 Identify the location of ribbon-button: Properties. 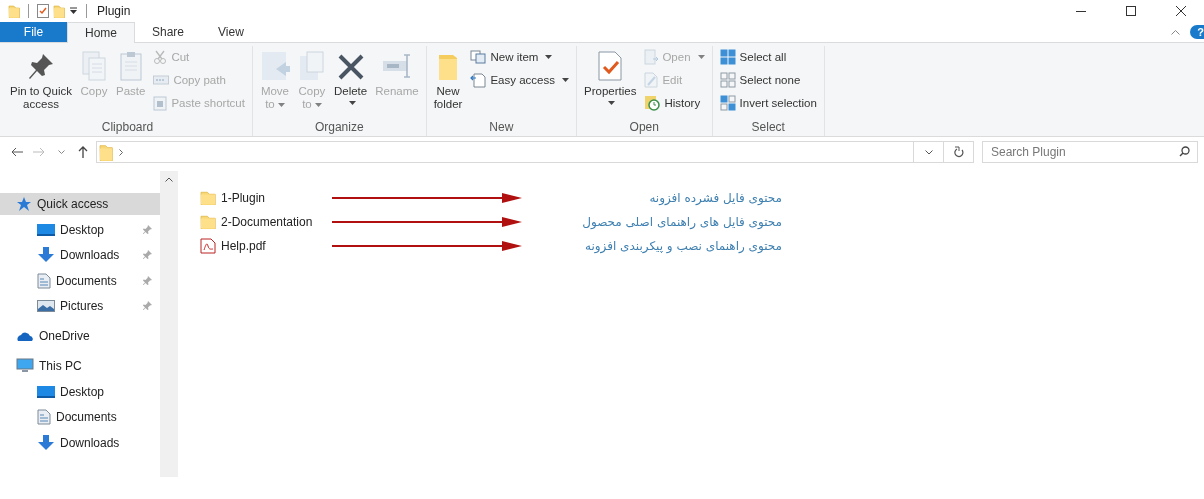
(610, 76).